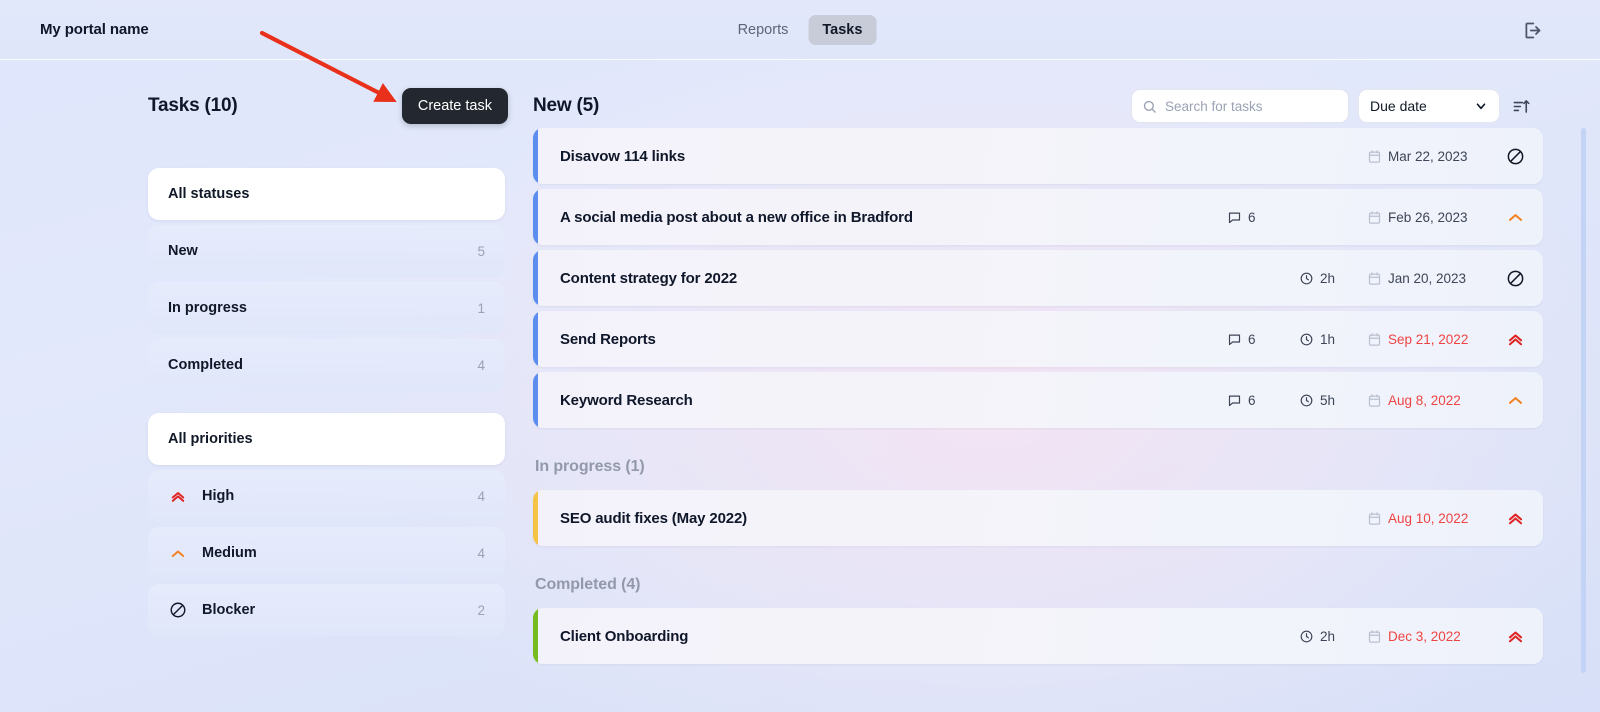 The height and width of the screenshot is (712, 1600). I want to click on task-row: Disavow 114 links Mar 22, 2023, so click(1038, 156).